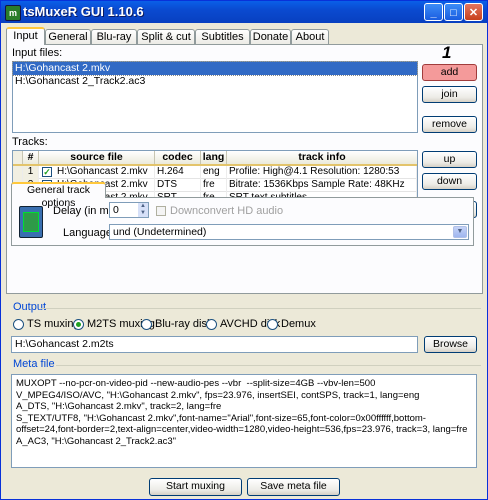  Describe the element at coordinates (97, 157) in the screenshot. I see `column-header-source: source file` at that location.